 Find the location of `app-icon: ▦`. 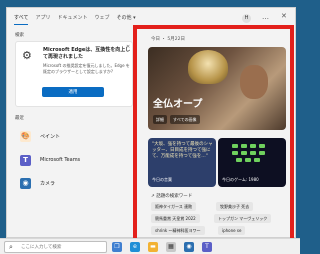

app-icon: ▦ is located at coordinates (171, 247).